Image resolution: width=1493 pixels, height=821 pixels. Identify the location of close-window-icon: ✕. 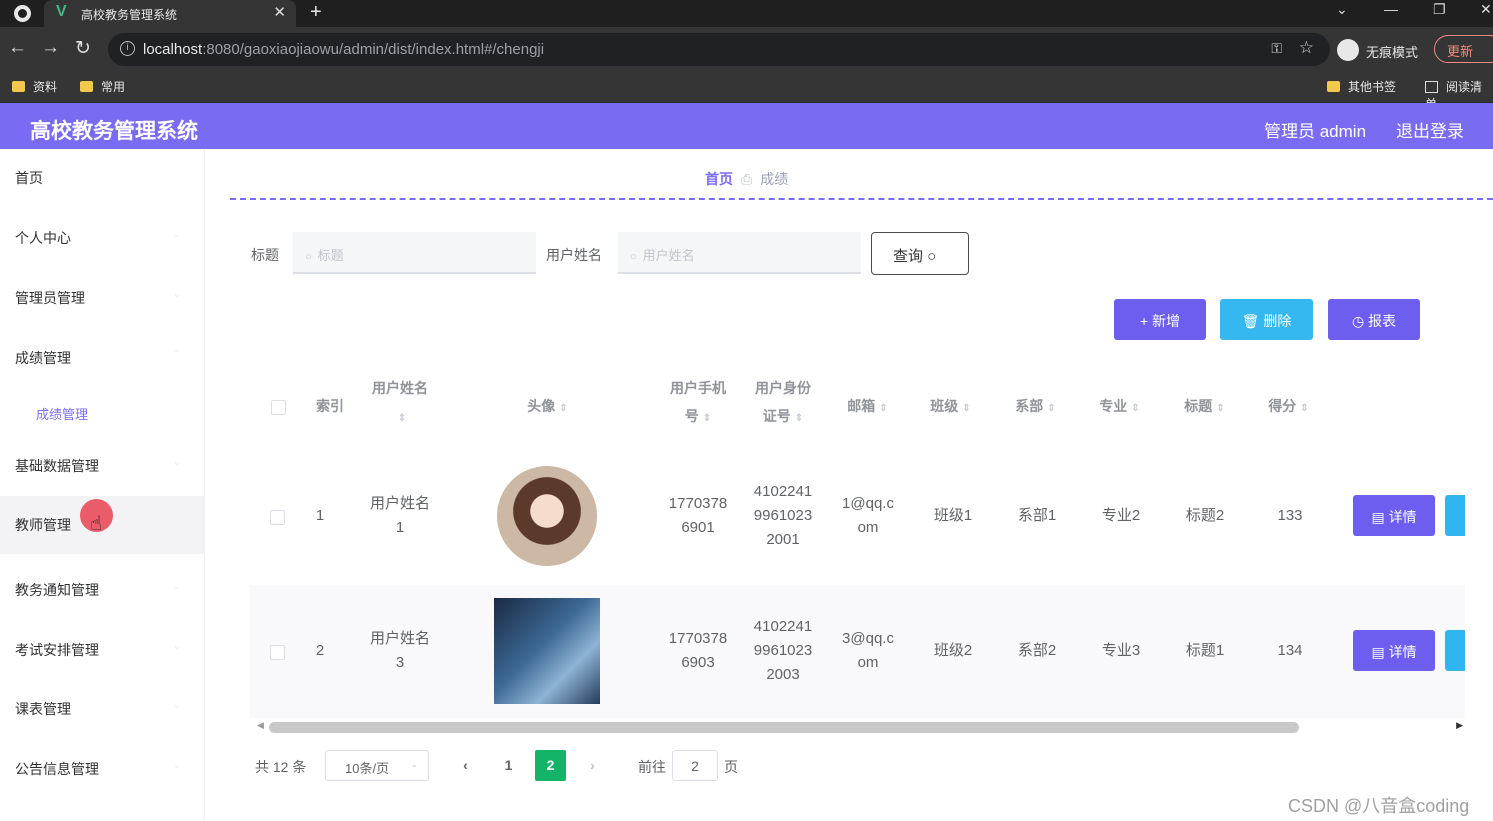
(1486, 9).